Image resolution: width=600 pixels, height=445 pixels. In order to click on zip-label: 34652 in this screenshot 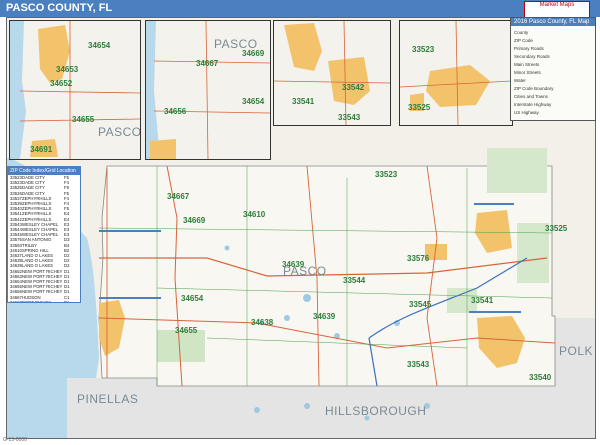, I will do `click(61, 83)`.